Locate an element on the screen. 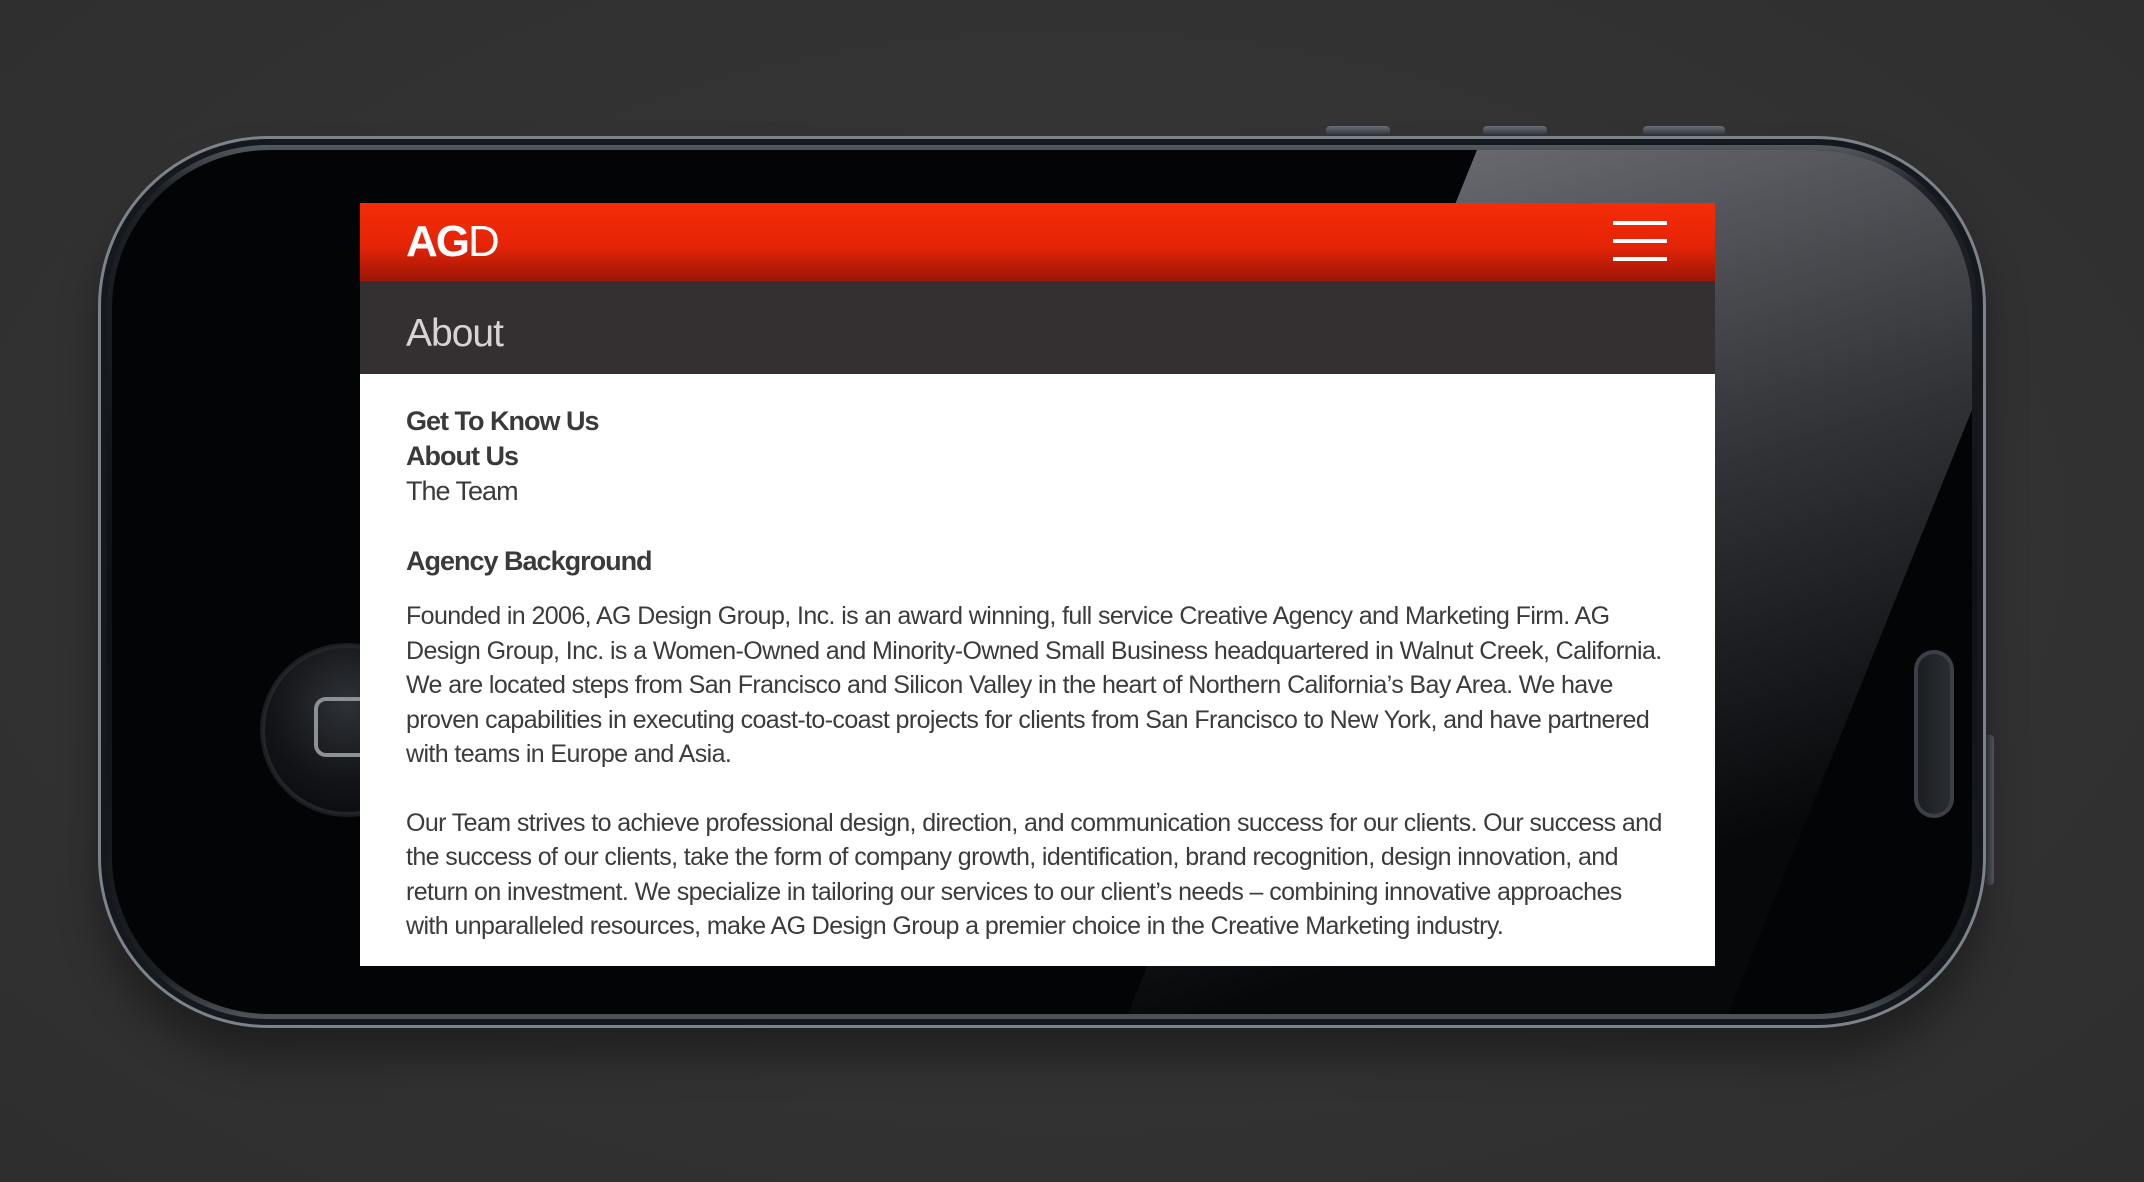 The image size is (2144, 1182). section-title: Agency Background is located at coordinates (529, 561).